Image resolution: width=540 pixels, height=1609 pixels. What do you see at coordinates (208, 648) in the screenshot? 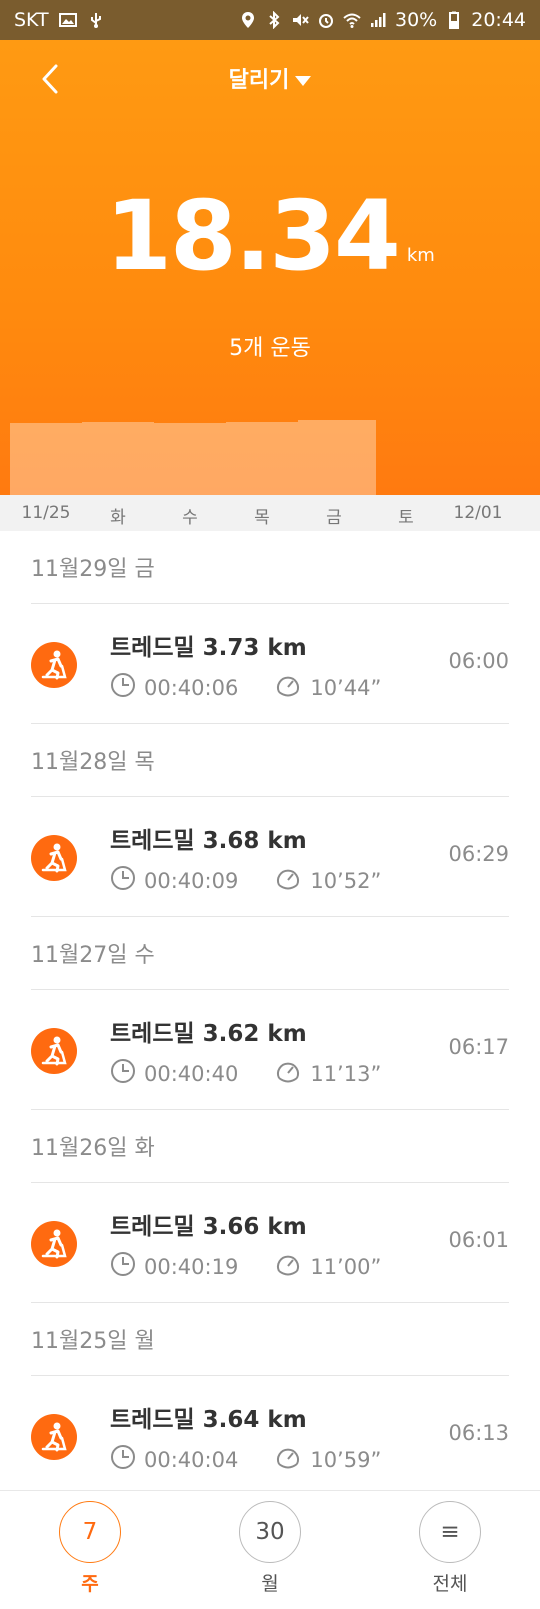
I see `activity-title: 트레드밀 3.73 km` at bounding box center [208, 648].